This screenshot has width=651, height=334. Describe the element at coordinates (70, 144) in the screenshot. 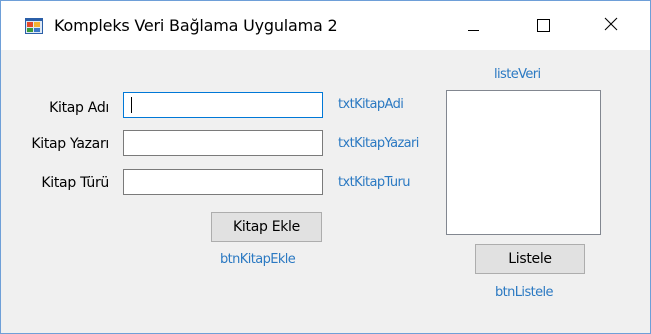

I see `kitap-yazari-label: Kitap Yazarı` at that location.